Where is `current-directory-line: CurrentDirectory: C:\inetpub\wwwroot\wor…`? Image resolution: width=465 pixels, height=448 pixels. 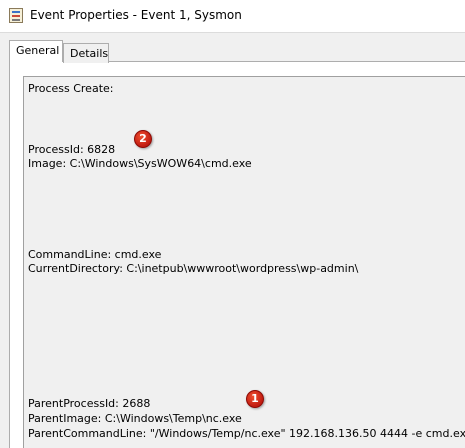
current-directory-line: CurrentDirectory: C:\inetpub\wwwroot\wor… is located at coordinates (193, 268).